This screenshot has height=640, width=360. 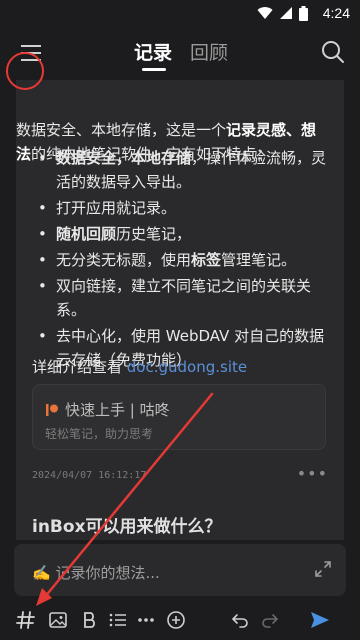 I want to click on editor-toolbar, so click(x=180, y=620).